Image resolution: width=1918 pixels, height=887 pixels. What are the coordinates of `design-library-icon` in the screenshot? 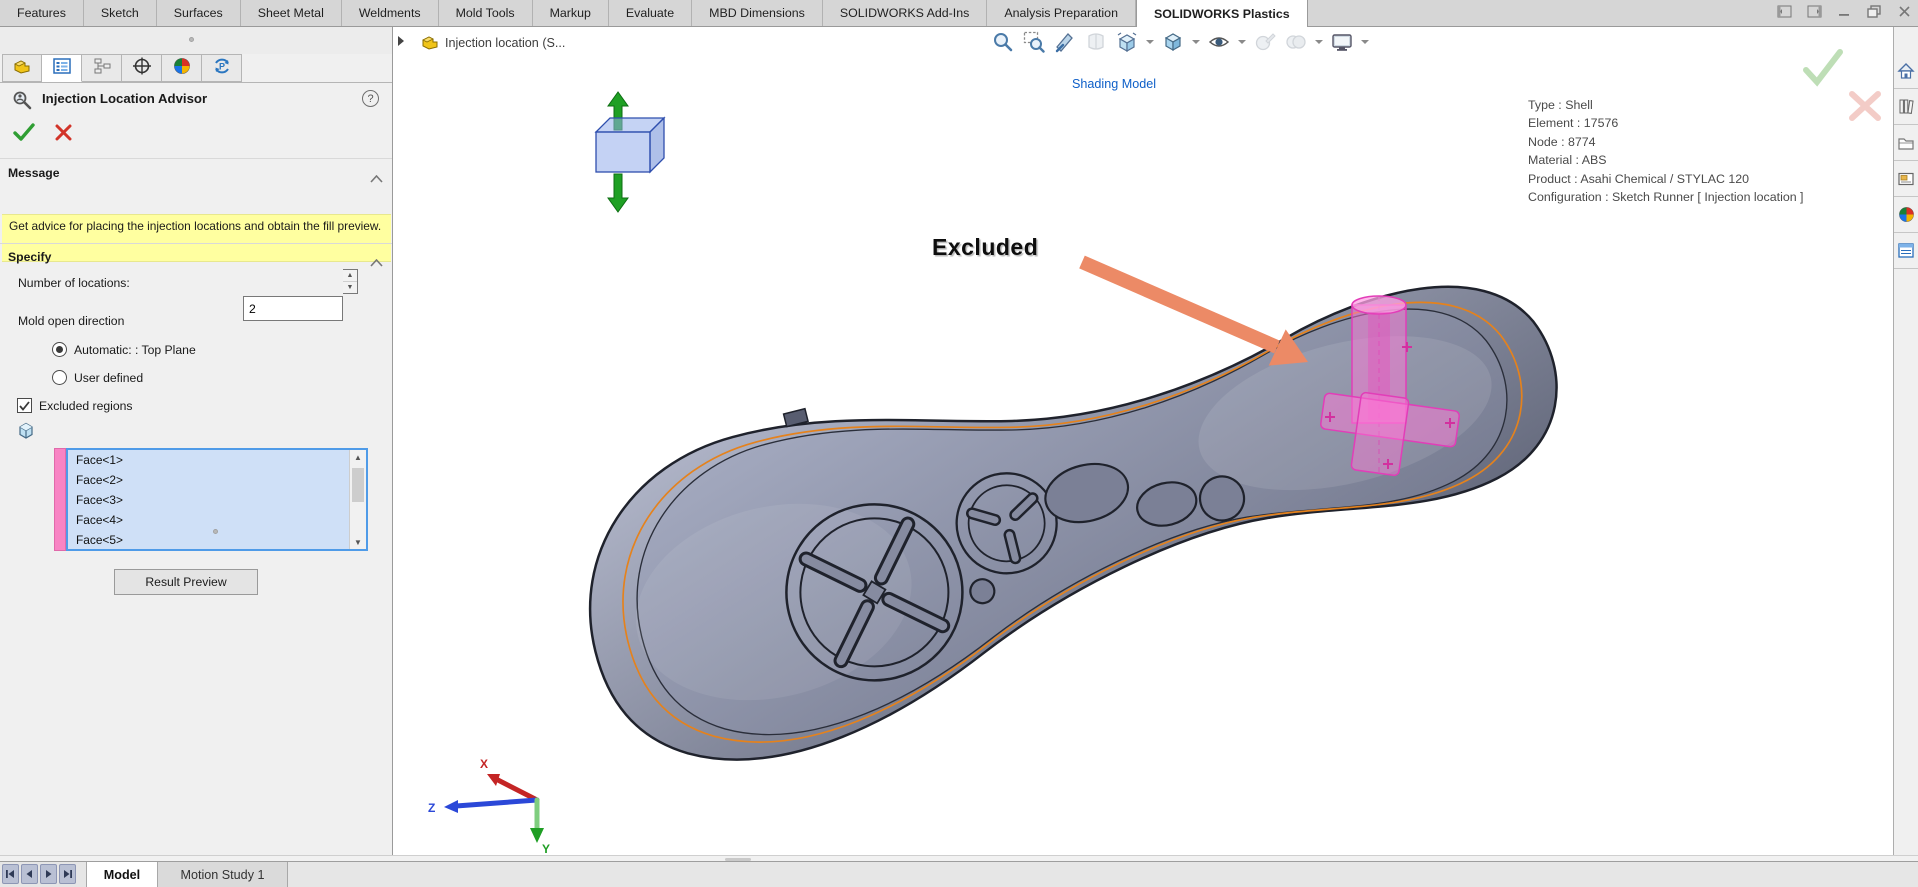 It's located at (1906, 107).